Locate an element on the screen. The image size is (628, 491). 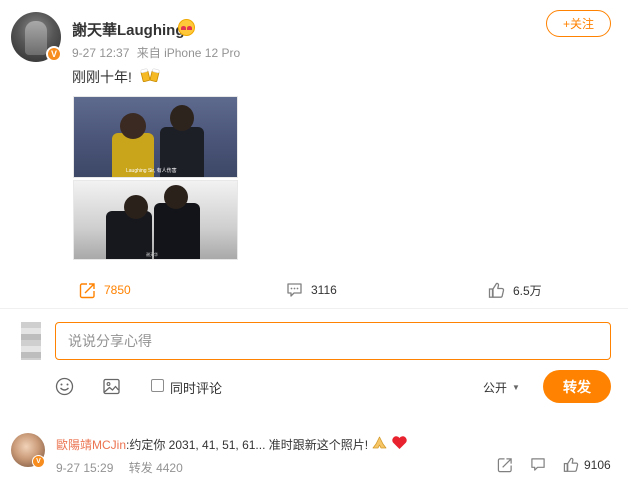
comment-count: 3116 is located at coordinates (324, 290).